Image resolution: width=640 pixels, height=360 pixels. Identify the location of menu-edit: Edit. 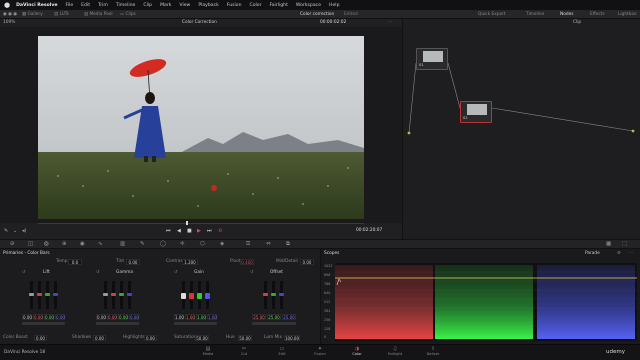
(85, 5).